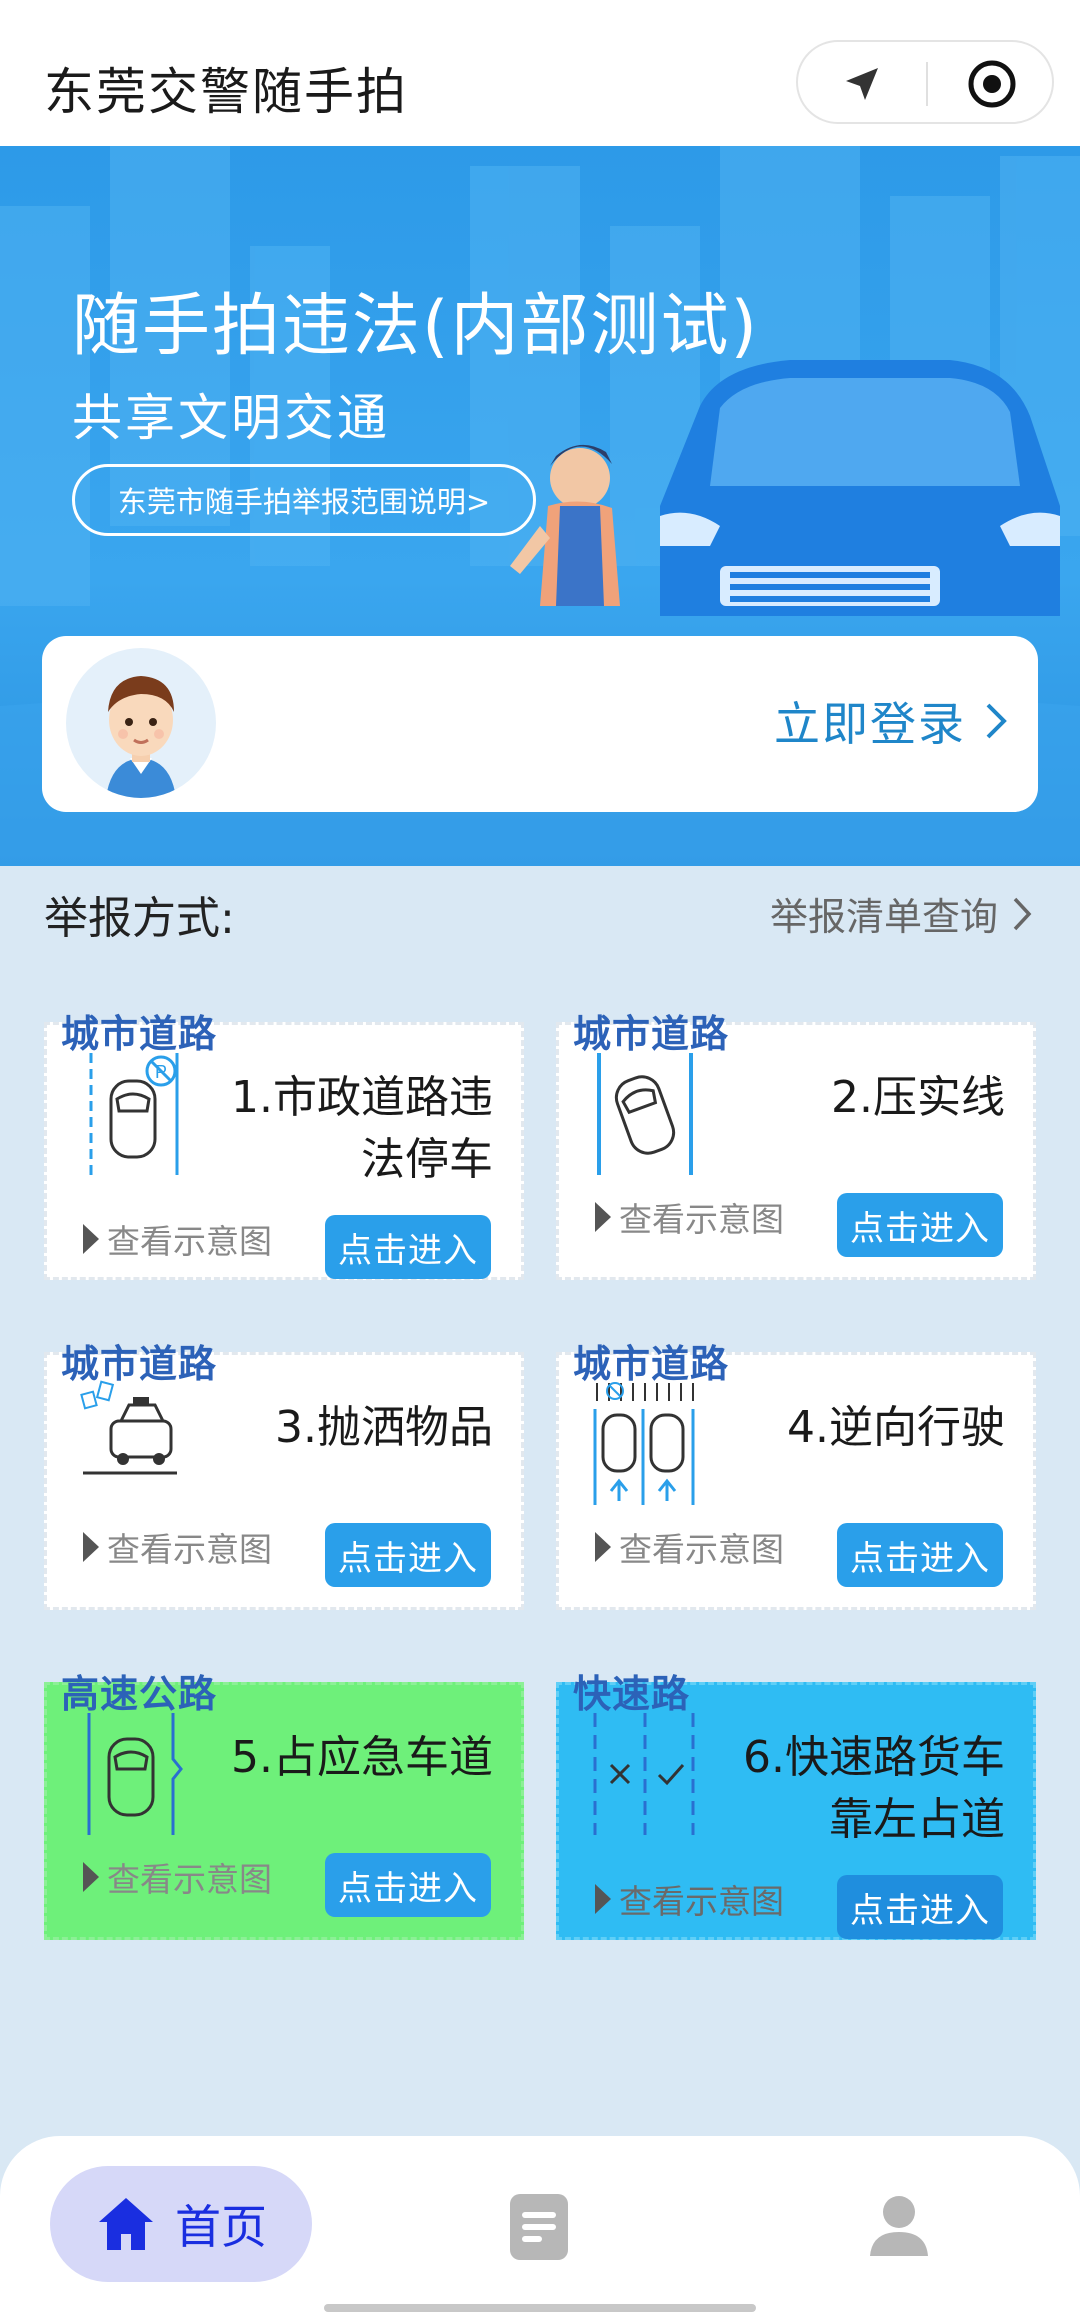 The image size is (1080, 2317). I want to click on nav-profile-tab, so click(899, 2227).